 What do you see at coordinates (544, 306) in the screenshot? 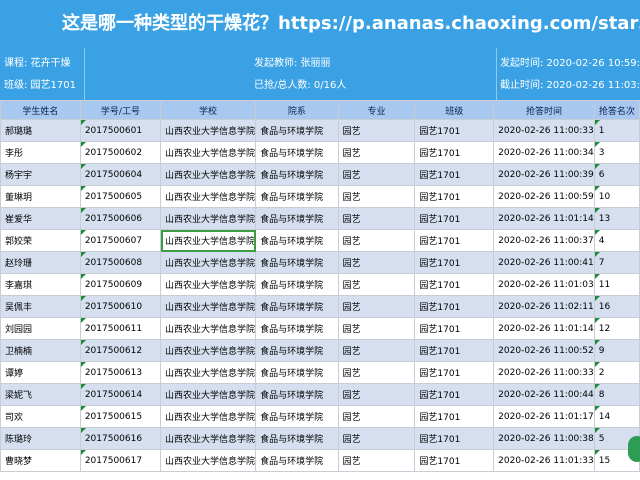
I see `answer-time-cell: 2020-02-26 11:02:11` at bounding box center [544, 306].